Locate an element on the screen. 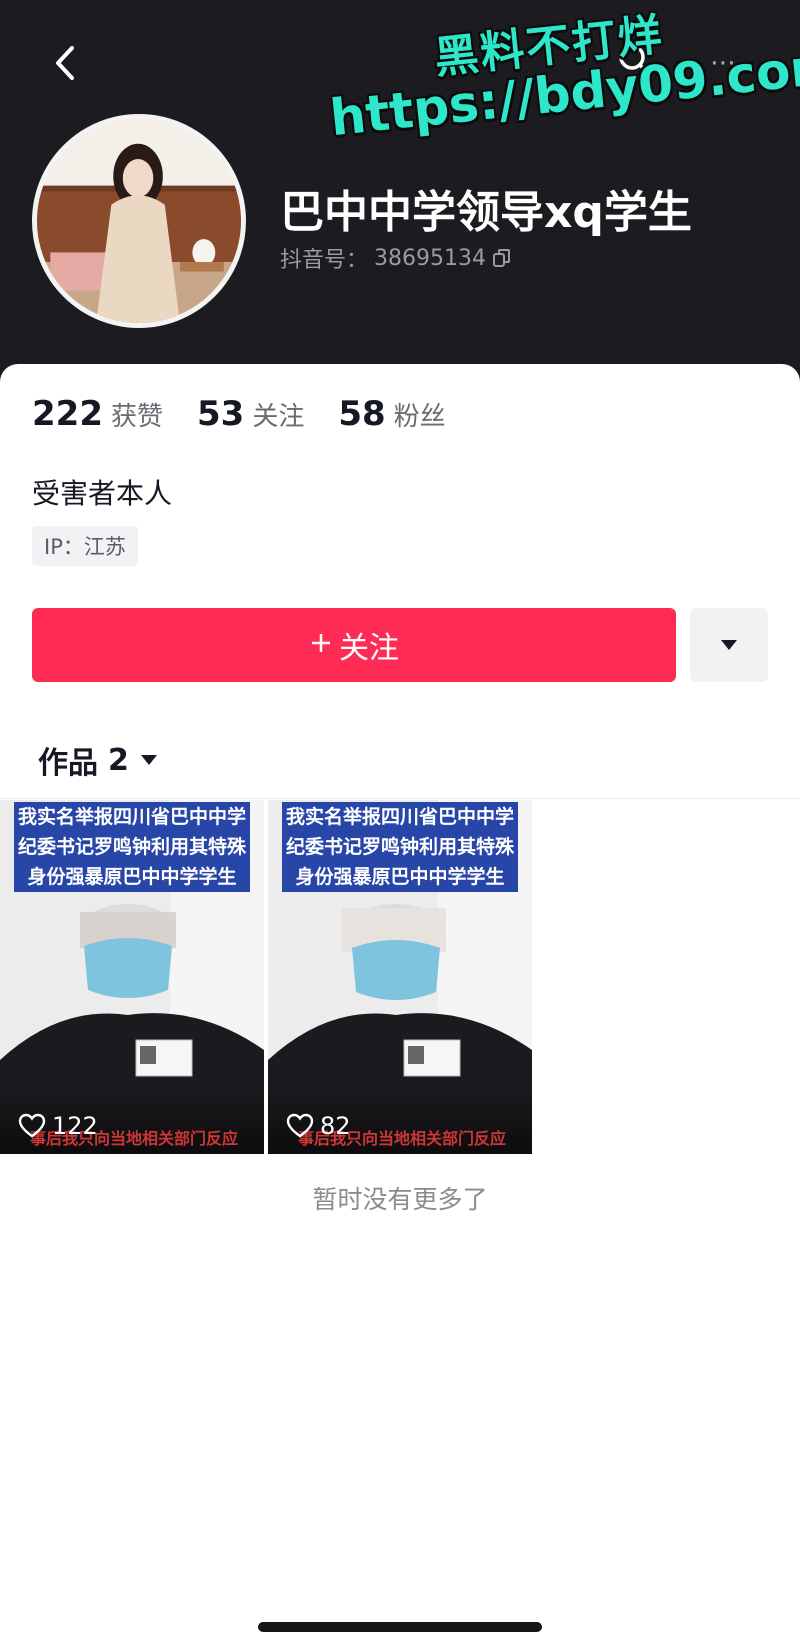 This screenshot has width=800, height=1651. douyin-id: 抖音号： 38695134 is located at coordinates (396, 258).